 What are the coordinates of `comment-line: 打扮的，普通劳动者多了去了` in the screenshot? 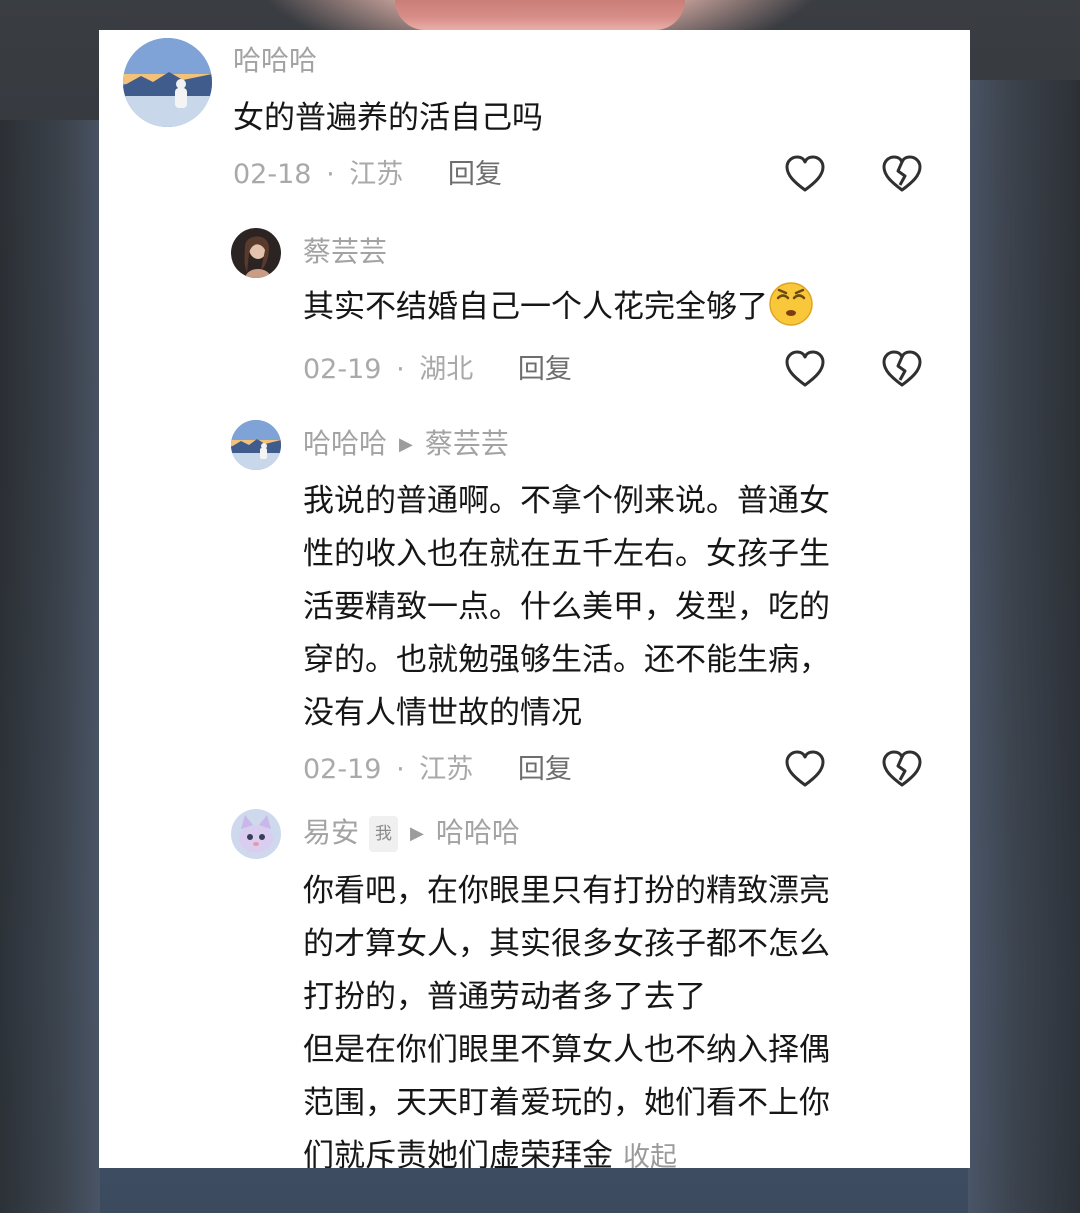 It's located at (504, 997).